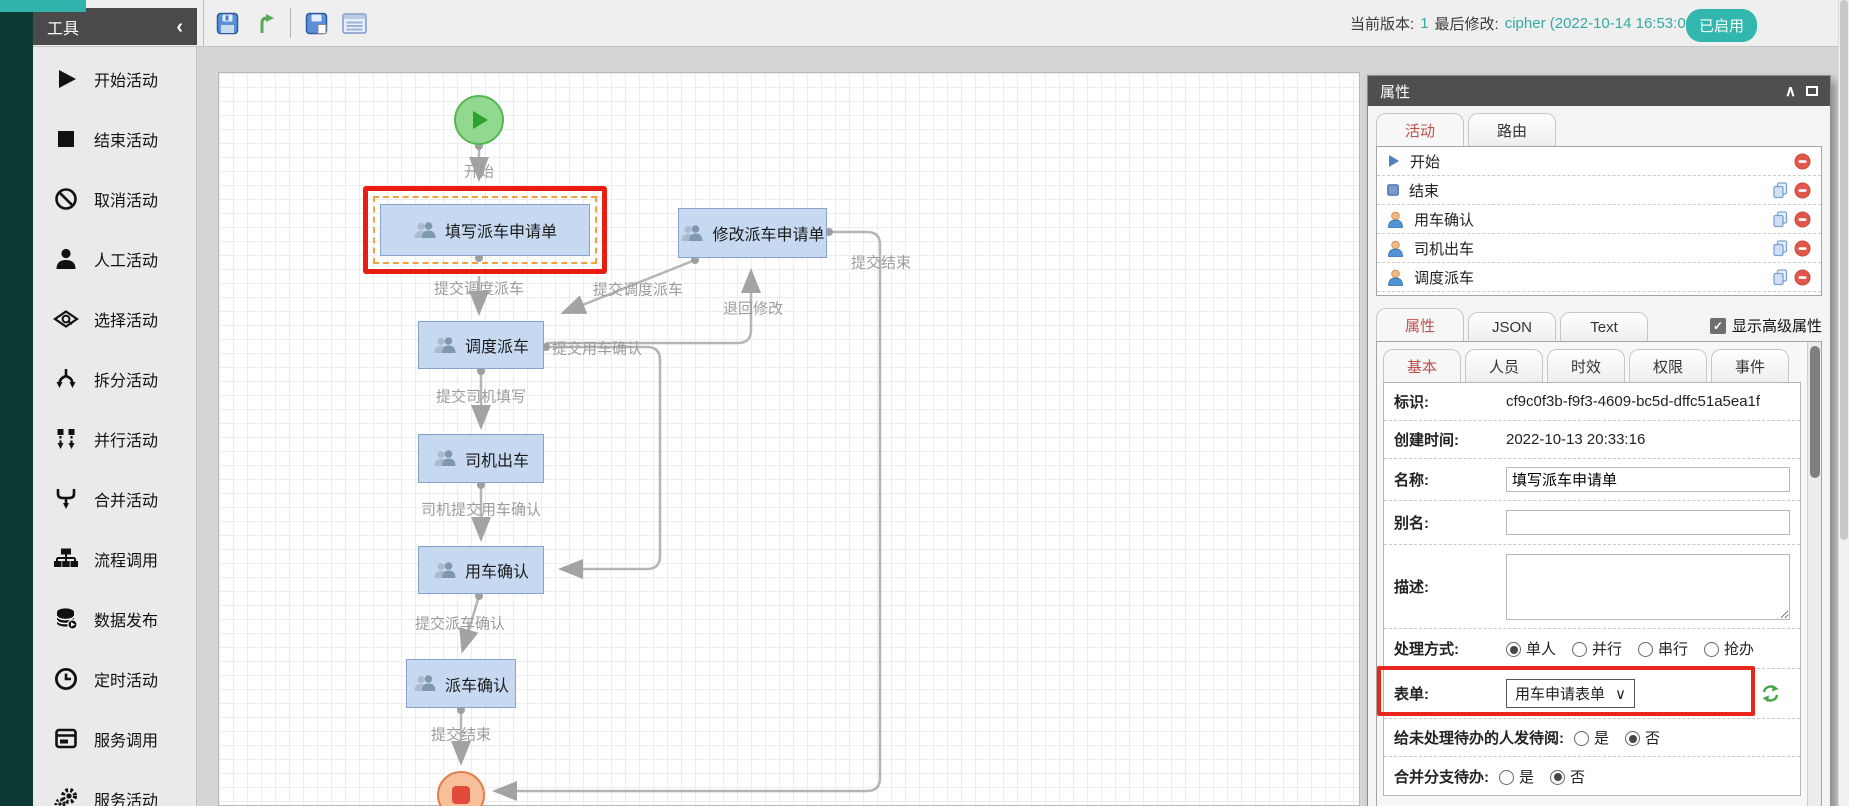 The height and width of the screenshot is (806, 1849). Describe the element at coordinates (481, 458) in the screenshot. I see `node-driver-depart: 司机出车` at that location.